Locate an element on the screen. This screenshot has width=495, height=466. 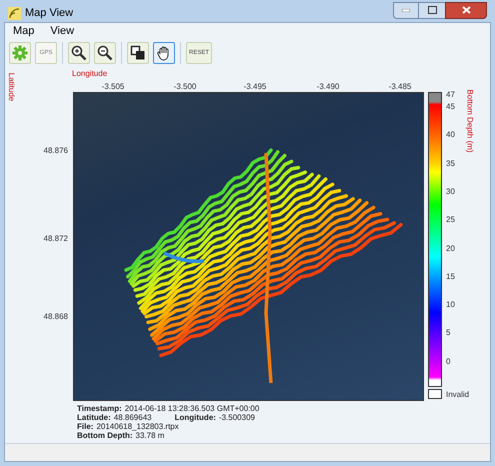
colorbar-tick-label: 20 is located at coordinates (450, 248).